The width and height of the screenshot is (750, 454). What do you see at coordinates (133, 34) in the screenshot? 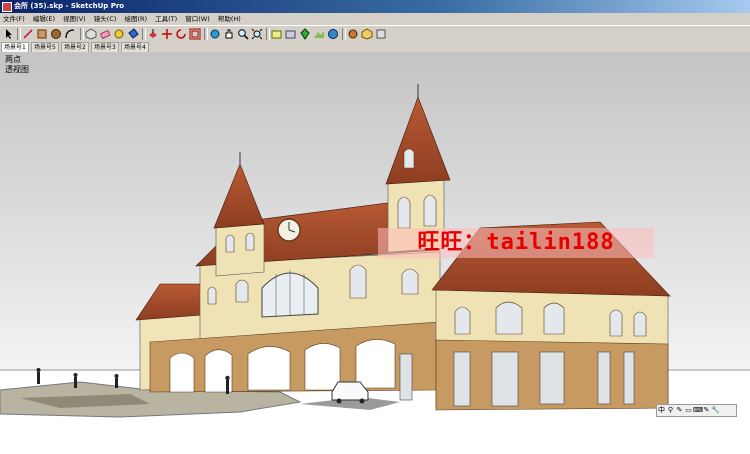
I see `paint-bucket-icon` at bounding box center [133, 34].